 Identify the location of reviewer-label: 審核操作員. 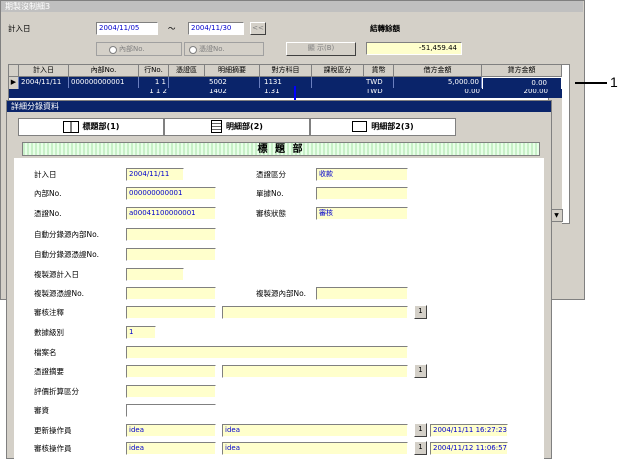
(53, 448).